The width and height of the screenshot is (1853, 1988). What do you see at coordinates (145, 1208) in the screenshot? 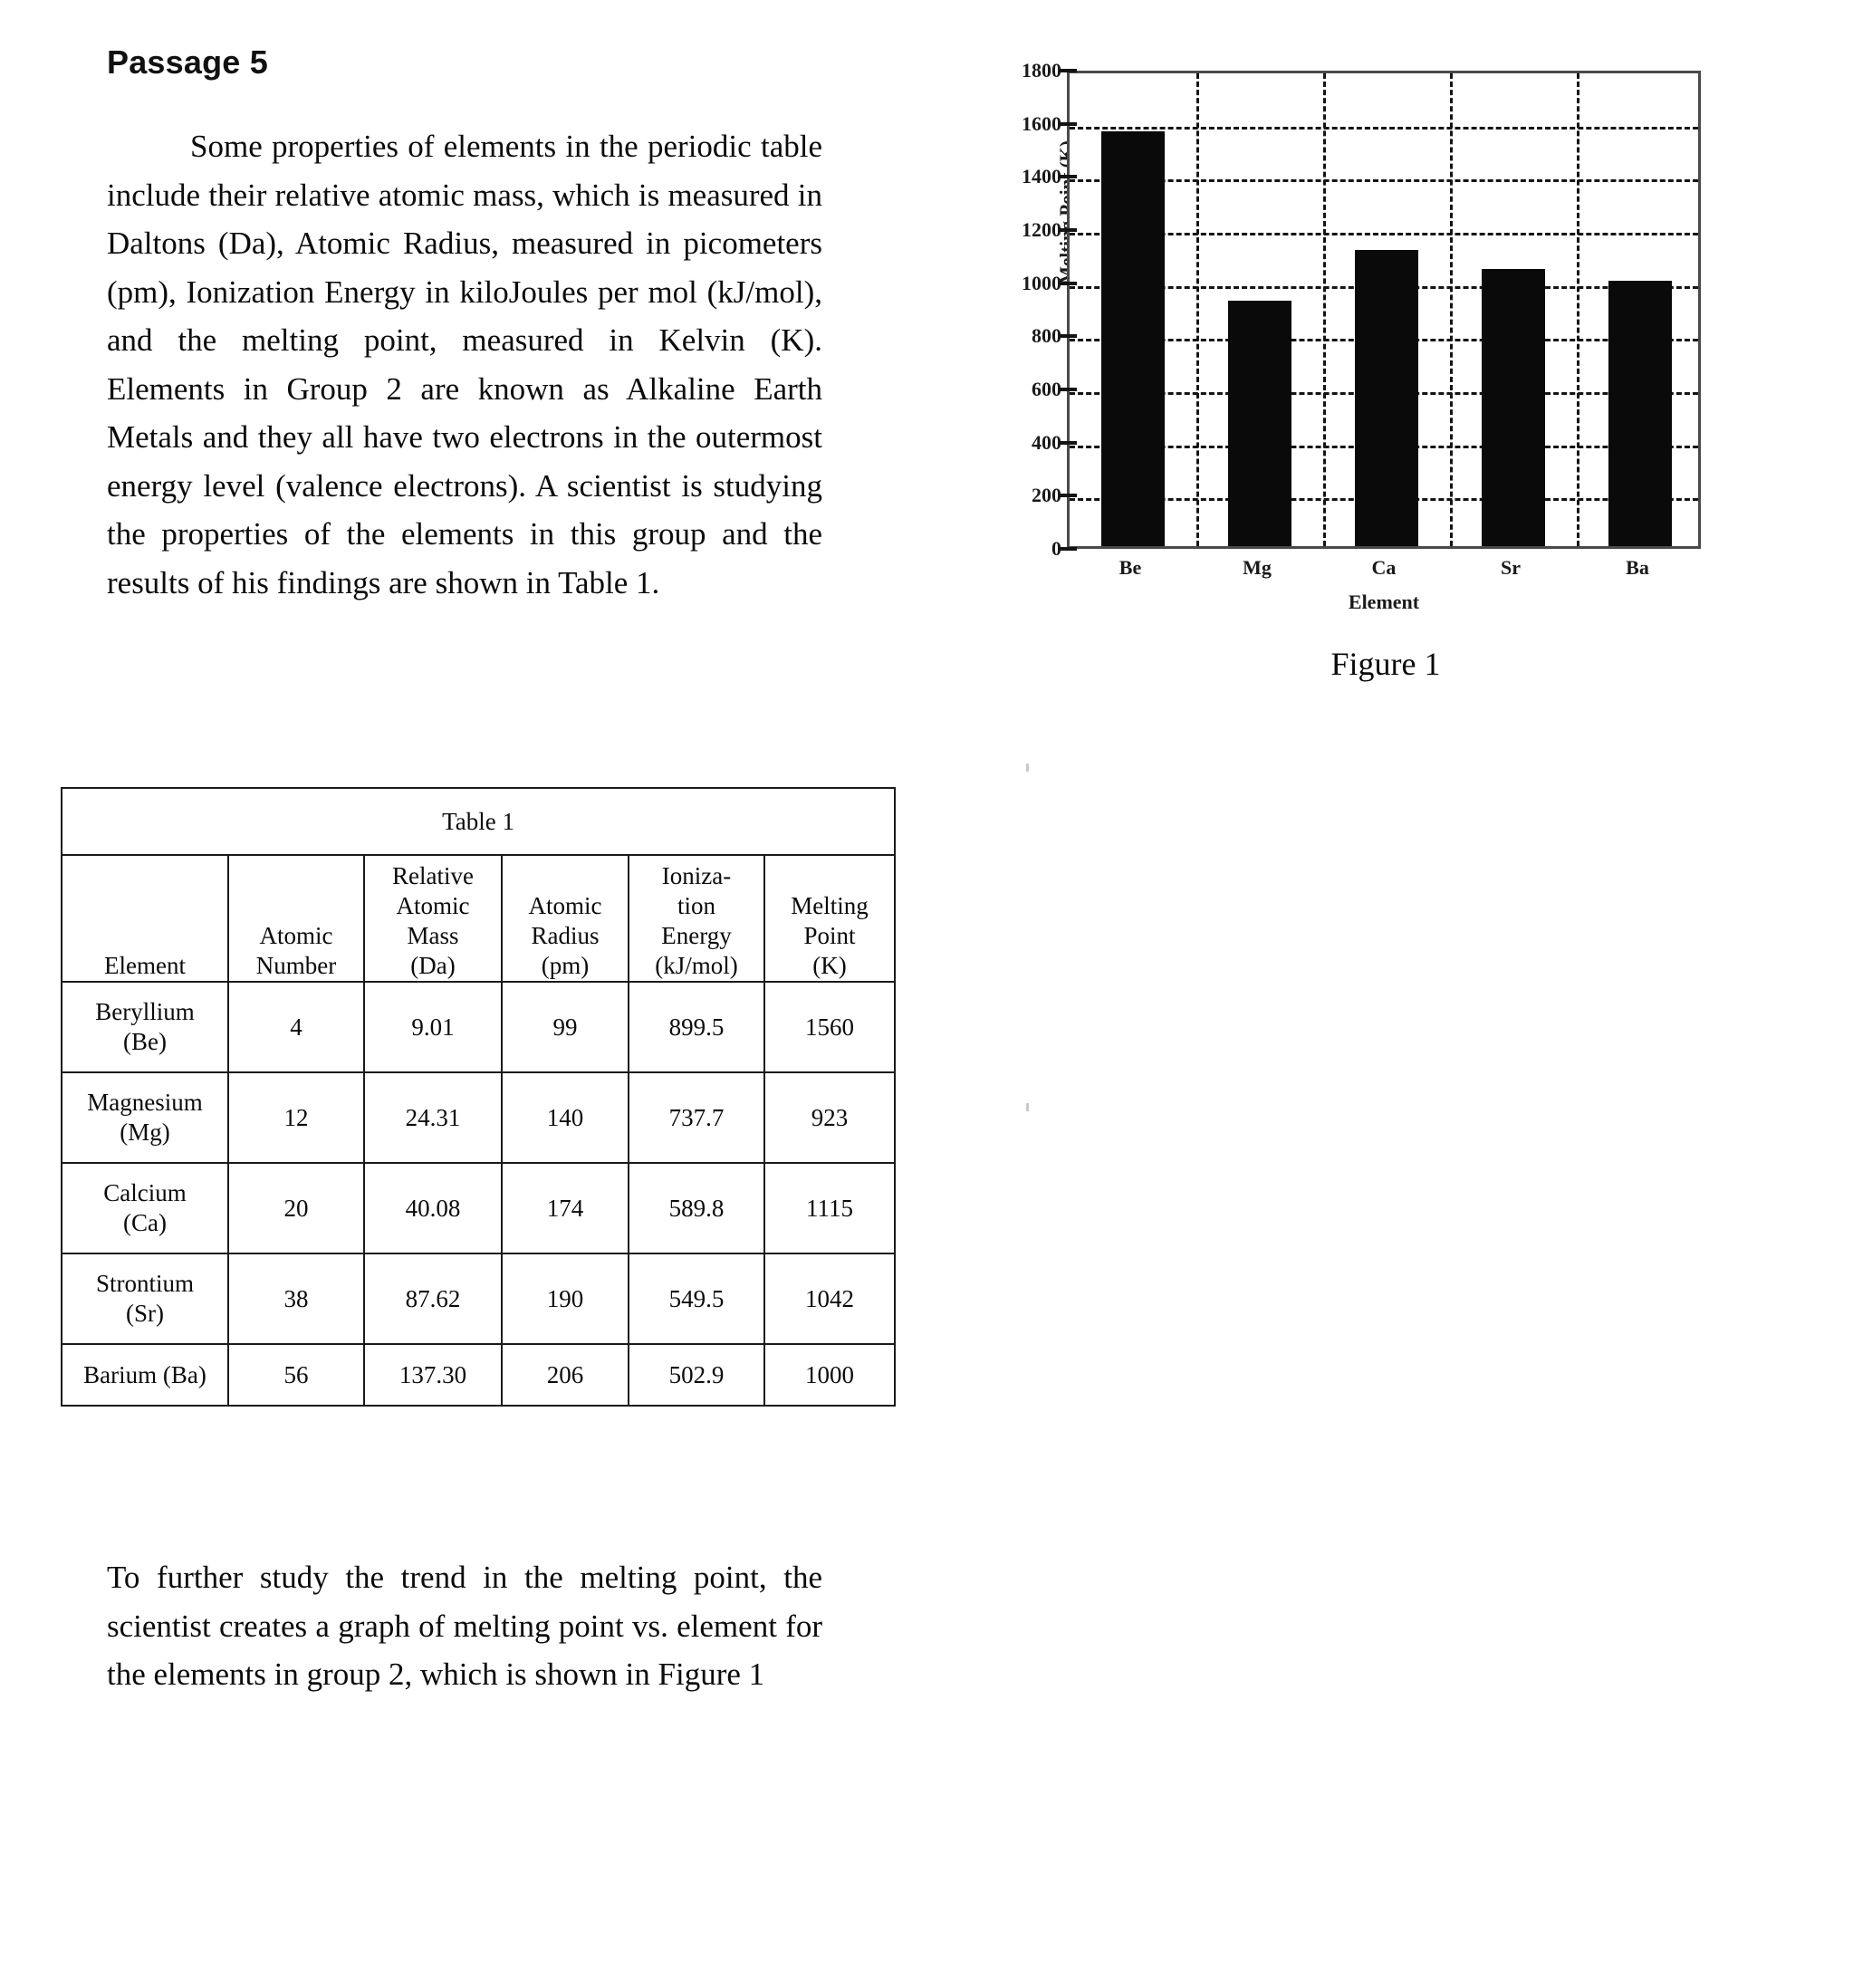
I see `cell-element: Calcium (Ca)` at bounding box center [145, 1208].